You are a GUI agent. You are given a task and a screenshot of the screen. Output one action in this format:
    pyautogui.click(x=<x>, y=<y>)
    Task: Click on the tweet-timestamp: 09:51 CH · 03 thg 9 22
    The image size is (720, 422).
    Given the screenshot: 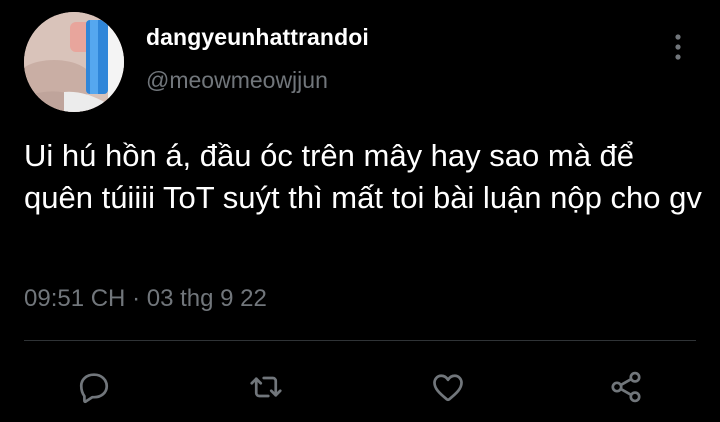 What is the action you would take?
    pyautogui.click(x=145, y=299)
    